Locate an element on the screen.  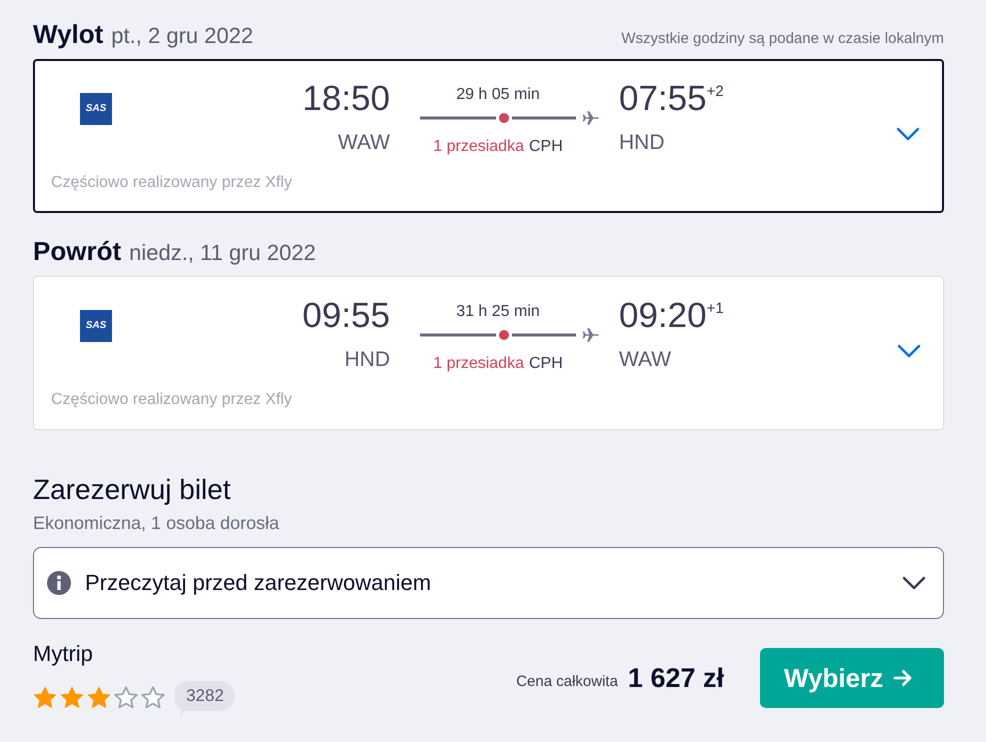
review-count: 3282 is located at coordinates (205, 699).